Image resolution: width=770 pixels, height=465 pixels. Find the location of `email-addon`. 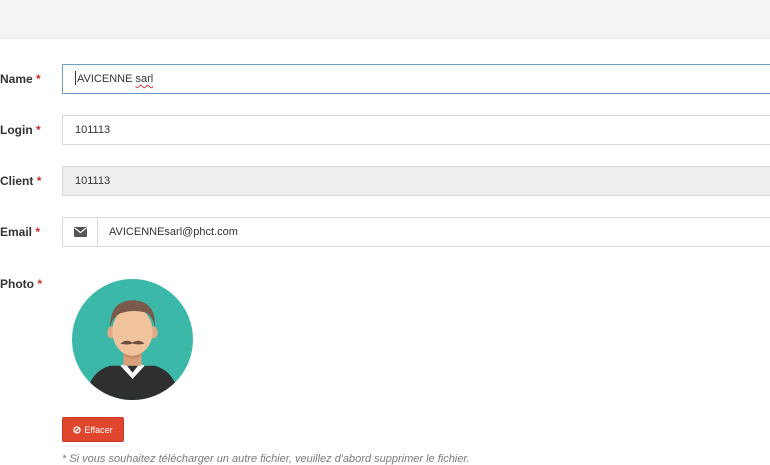

email-addon is located at coordinates (80, 232).